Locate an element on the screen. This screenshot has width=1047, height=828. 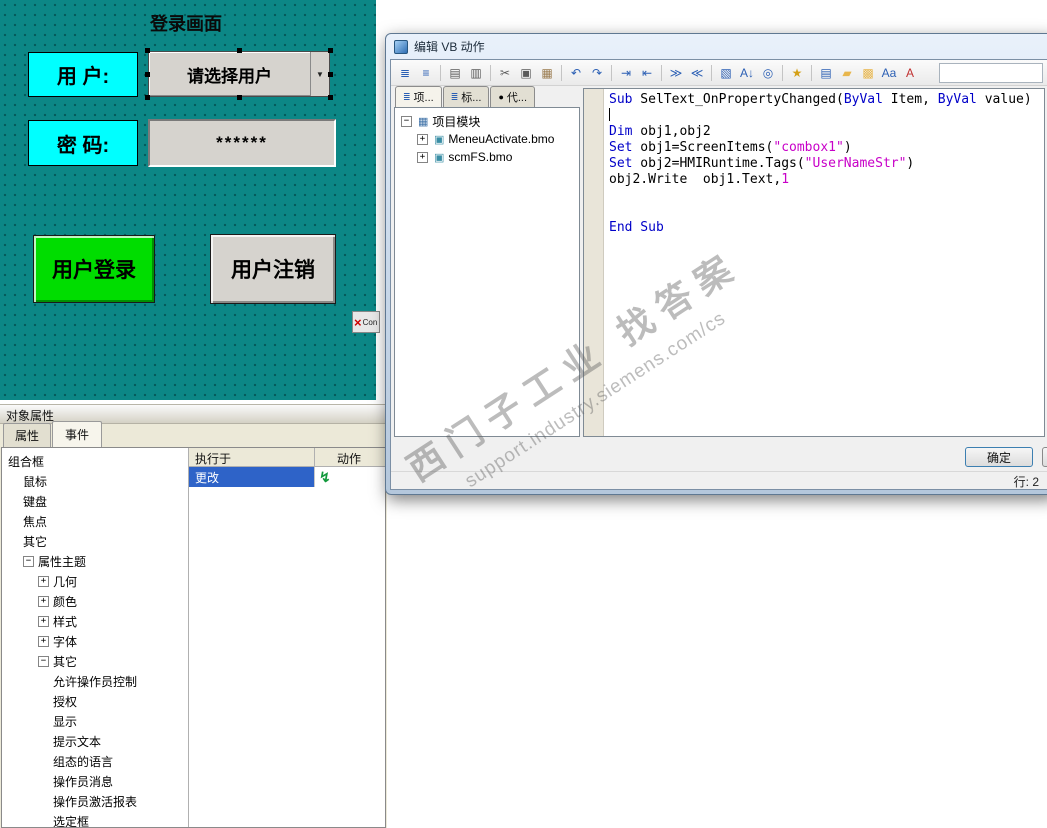
user-combobox: 请选择用户 ▼ is located at coordinates (239, 74).